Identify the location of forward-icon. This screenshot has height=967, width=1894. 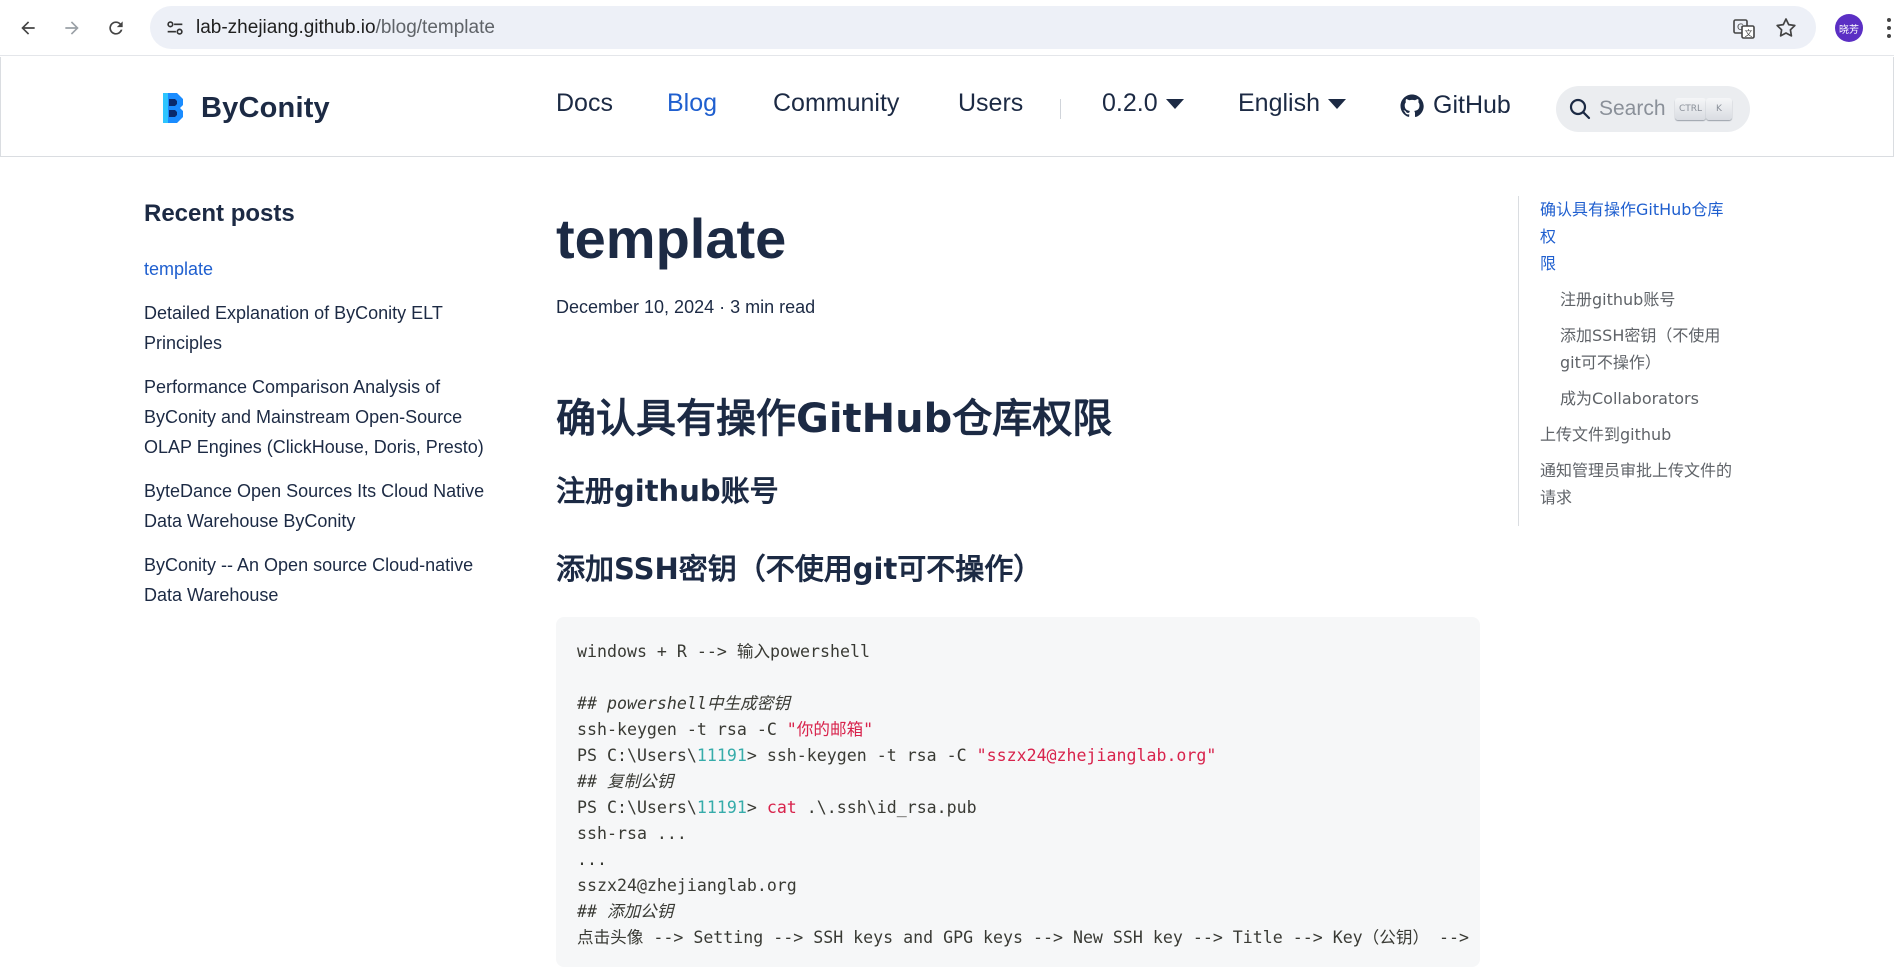
(72, 28).